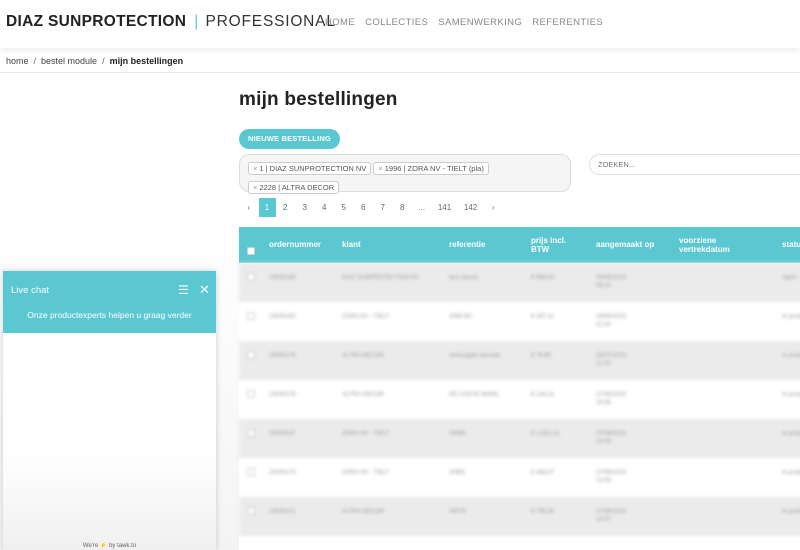  What do you see at coordinates (611, 438) in the screenshot?
I see `cell-aangemaakt: 27/06/2023 13:09` at bounding box center [611, 438].